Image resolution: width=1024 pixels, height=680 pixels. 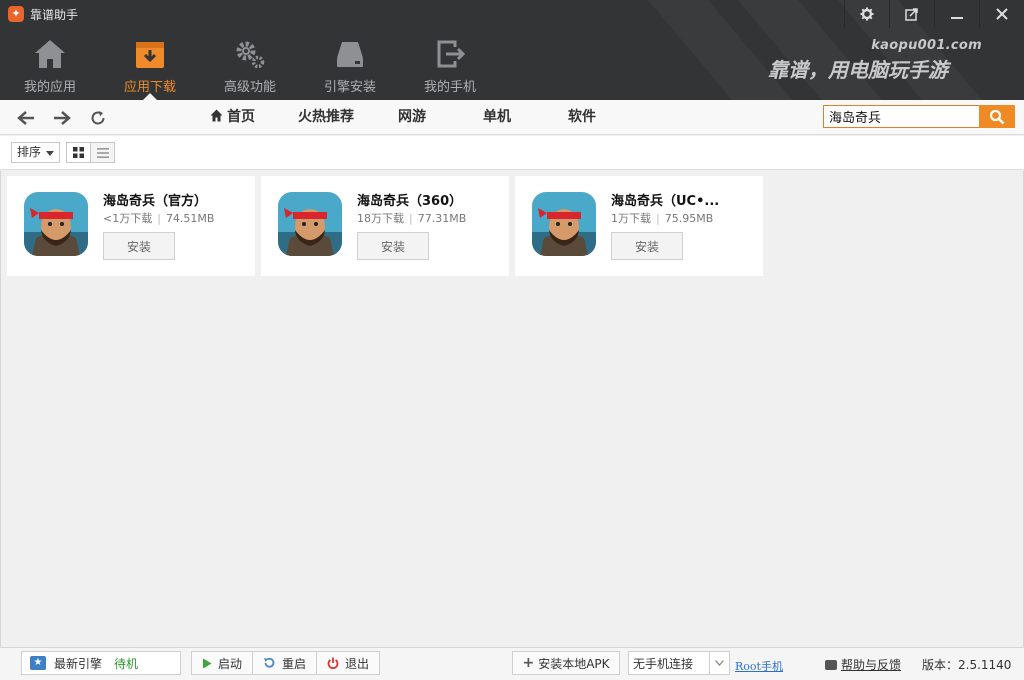 What do you see at coordinates (380, 218) in the screenshot?
I see `app-downloads: 18万下载` at bounding box center [380, 218].